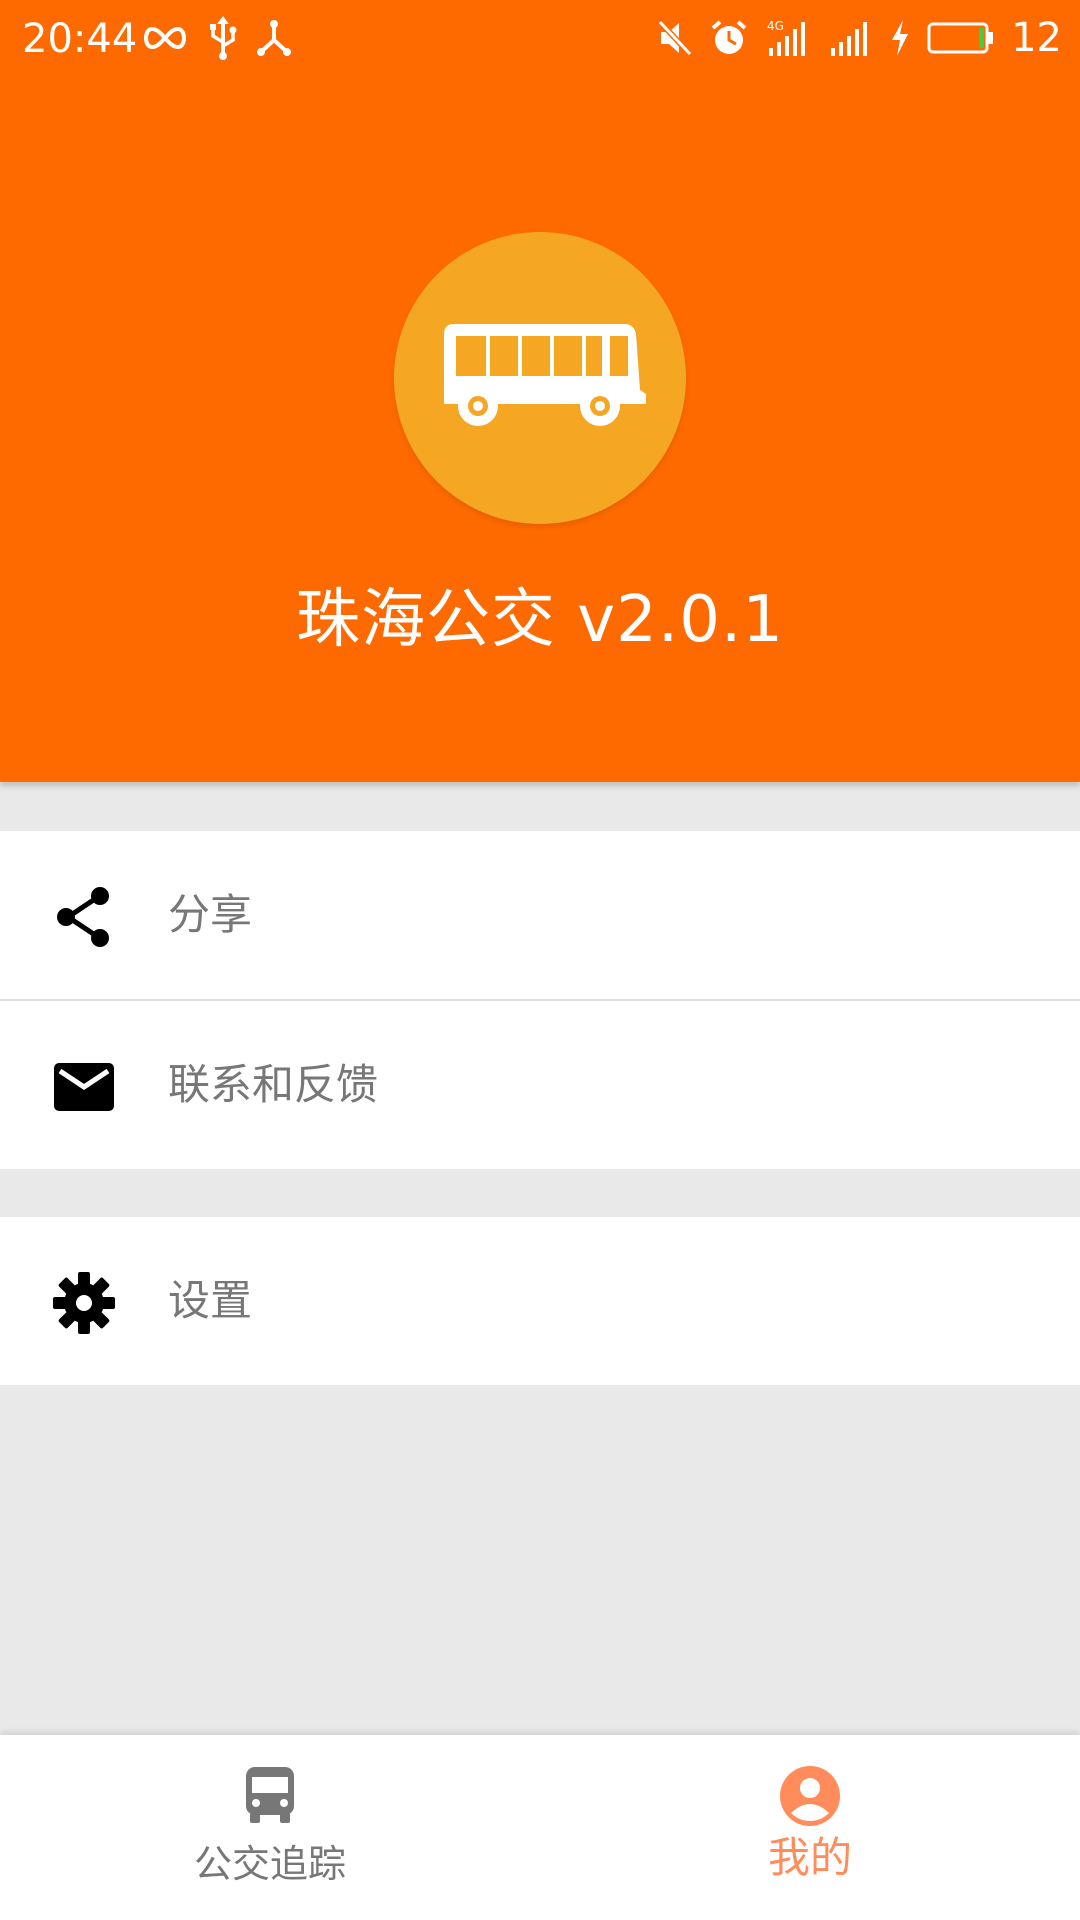 The height and width of the screenshot is (1920, 1080). I want to click on mute-icon, so click(675, 38).